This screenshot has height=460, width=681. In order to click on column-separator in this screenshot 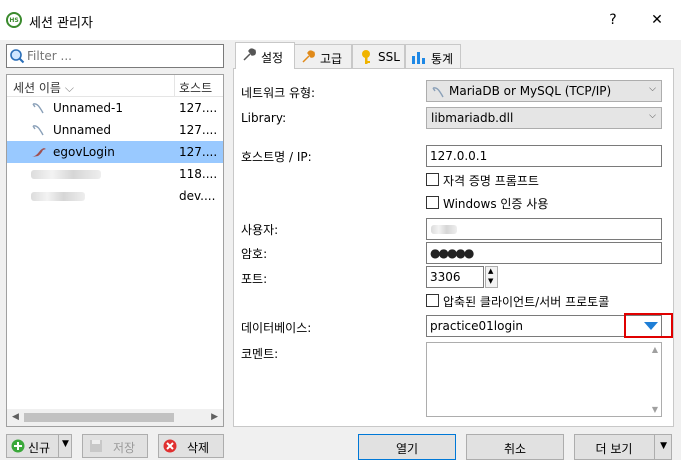, I will do `click(174, 86)`.